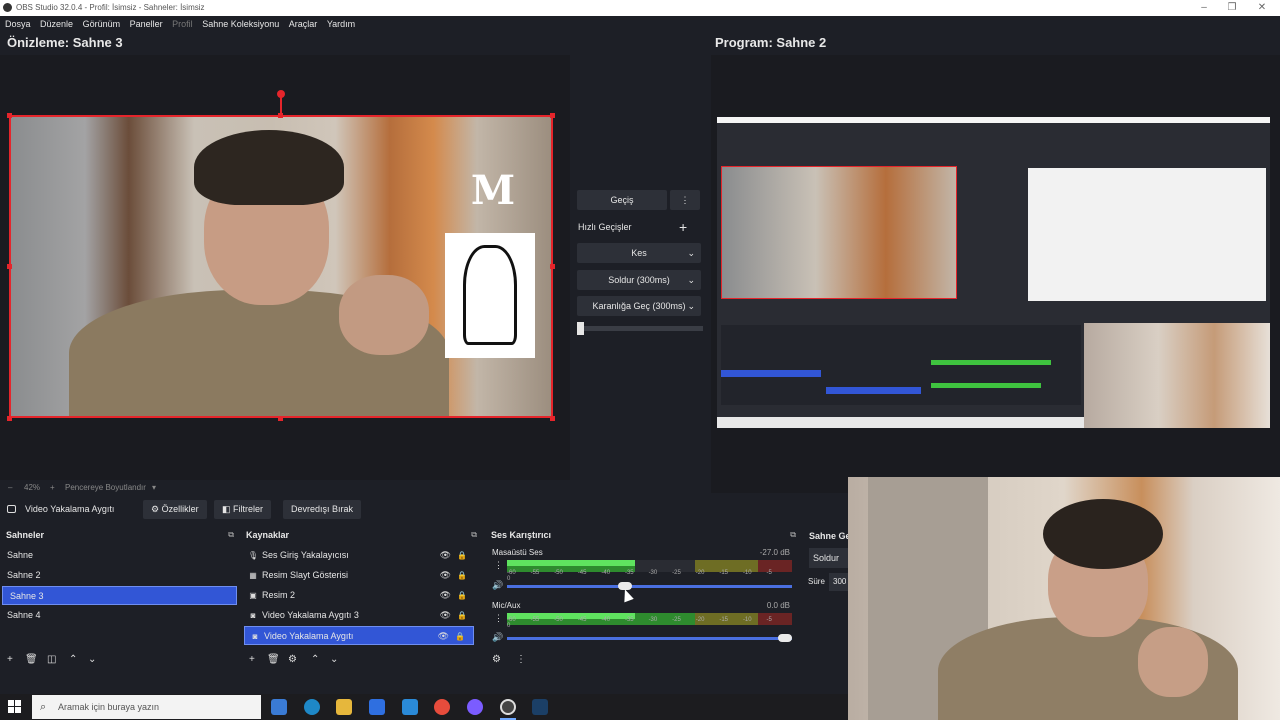 The image size is (1280, 720). What do you see at coordinates (639, 253) in the screenshot?
I see `quick-transition-cut: Kes ⌄` at bounding box center [639, 253].